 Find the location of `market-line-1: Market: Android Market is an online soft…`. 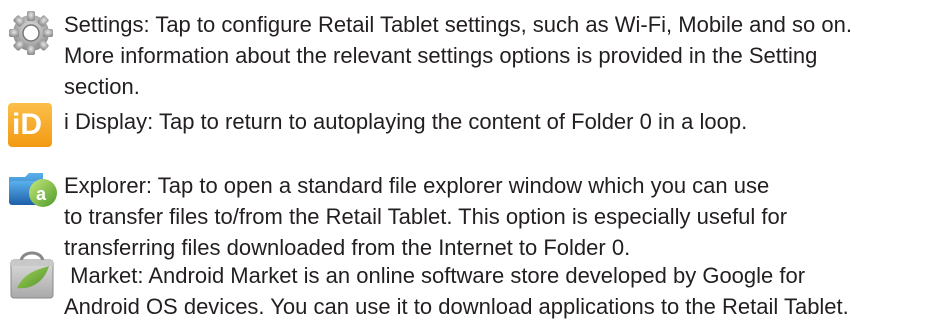

market-line-1: Market: Android Market is an online soft… is located at coordinates (435, 275).